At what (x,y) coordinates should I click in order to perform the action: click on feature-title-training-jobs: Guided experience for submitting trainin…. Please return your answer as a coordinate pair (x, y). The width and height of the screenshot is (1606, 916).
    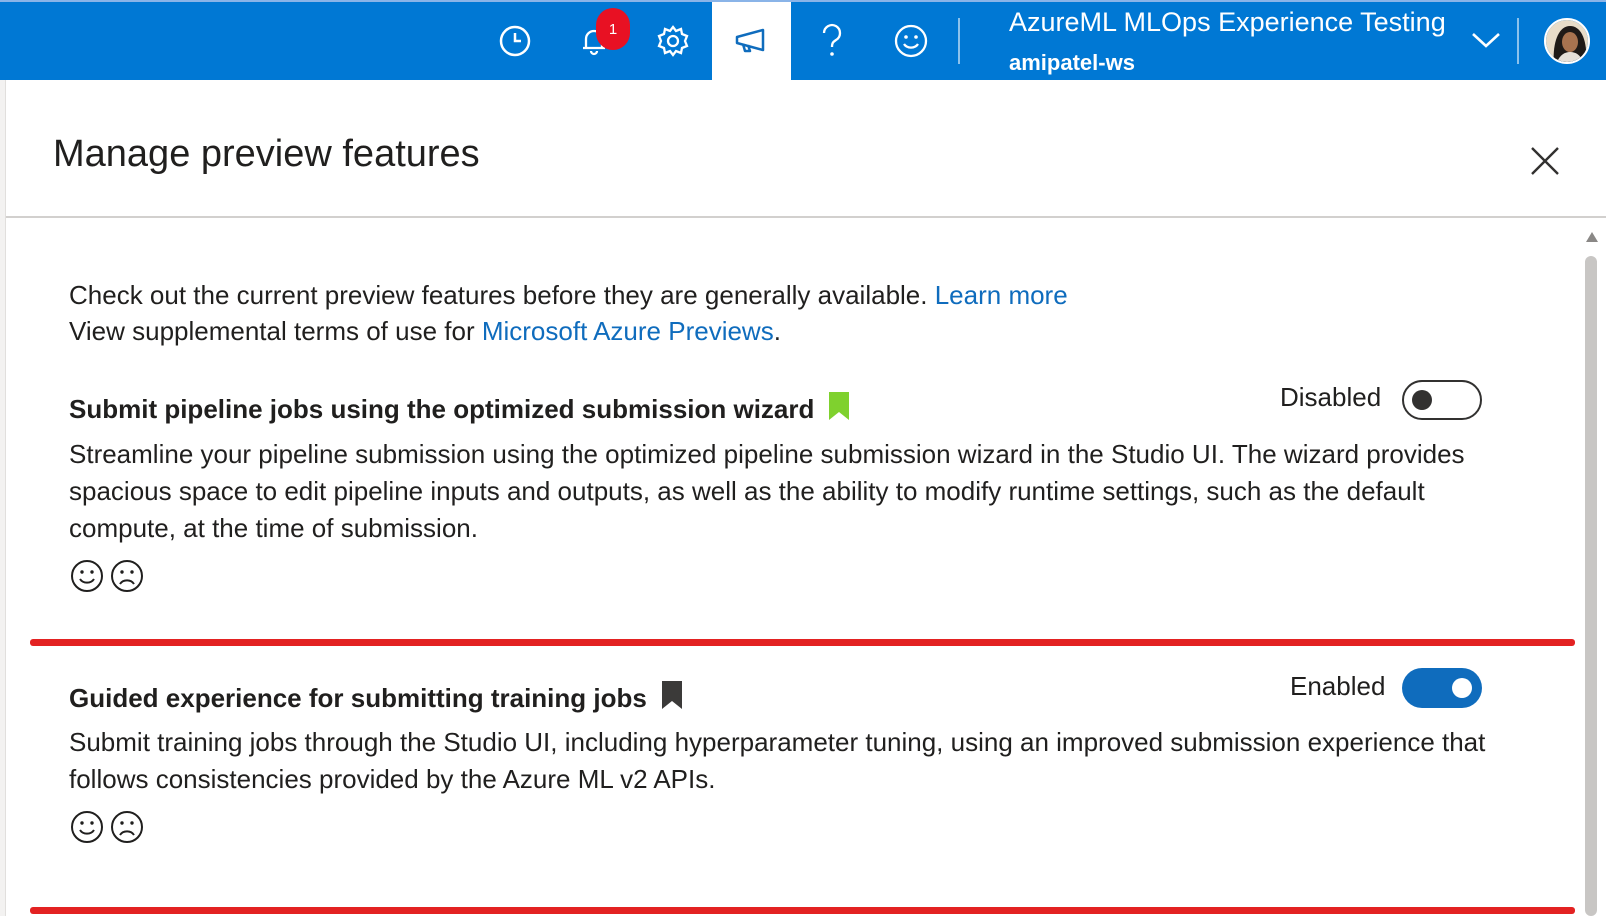
    Looking at the image, I should click on (376, 698).